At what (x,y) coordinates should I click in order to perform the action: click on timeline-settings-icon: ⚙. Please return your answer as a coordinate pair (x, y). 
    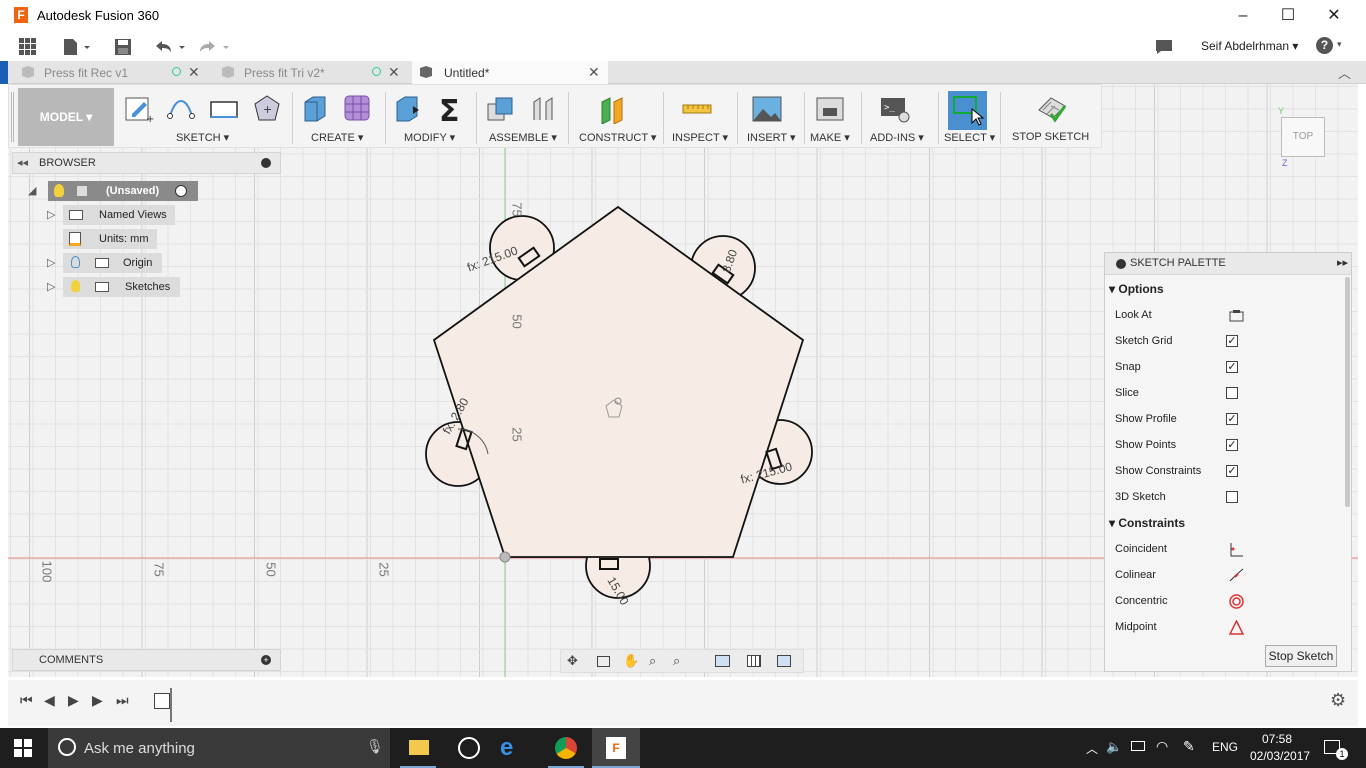
    Looking at the image, I should click on (1338, 700).